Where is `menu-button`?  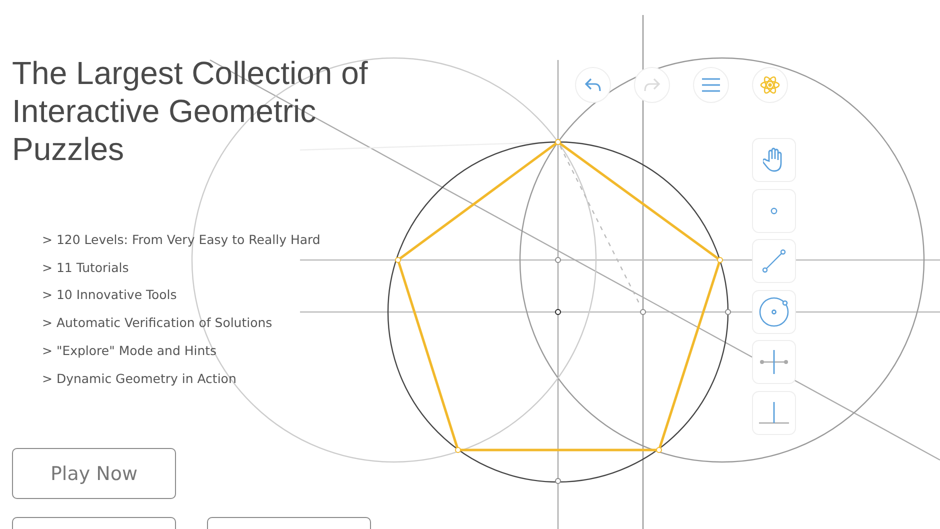
menu-button is located at coordinates (711, 85).